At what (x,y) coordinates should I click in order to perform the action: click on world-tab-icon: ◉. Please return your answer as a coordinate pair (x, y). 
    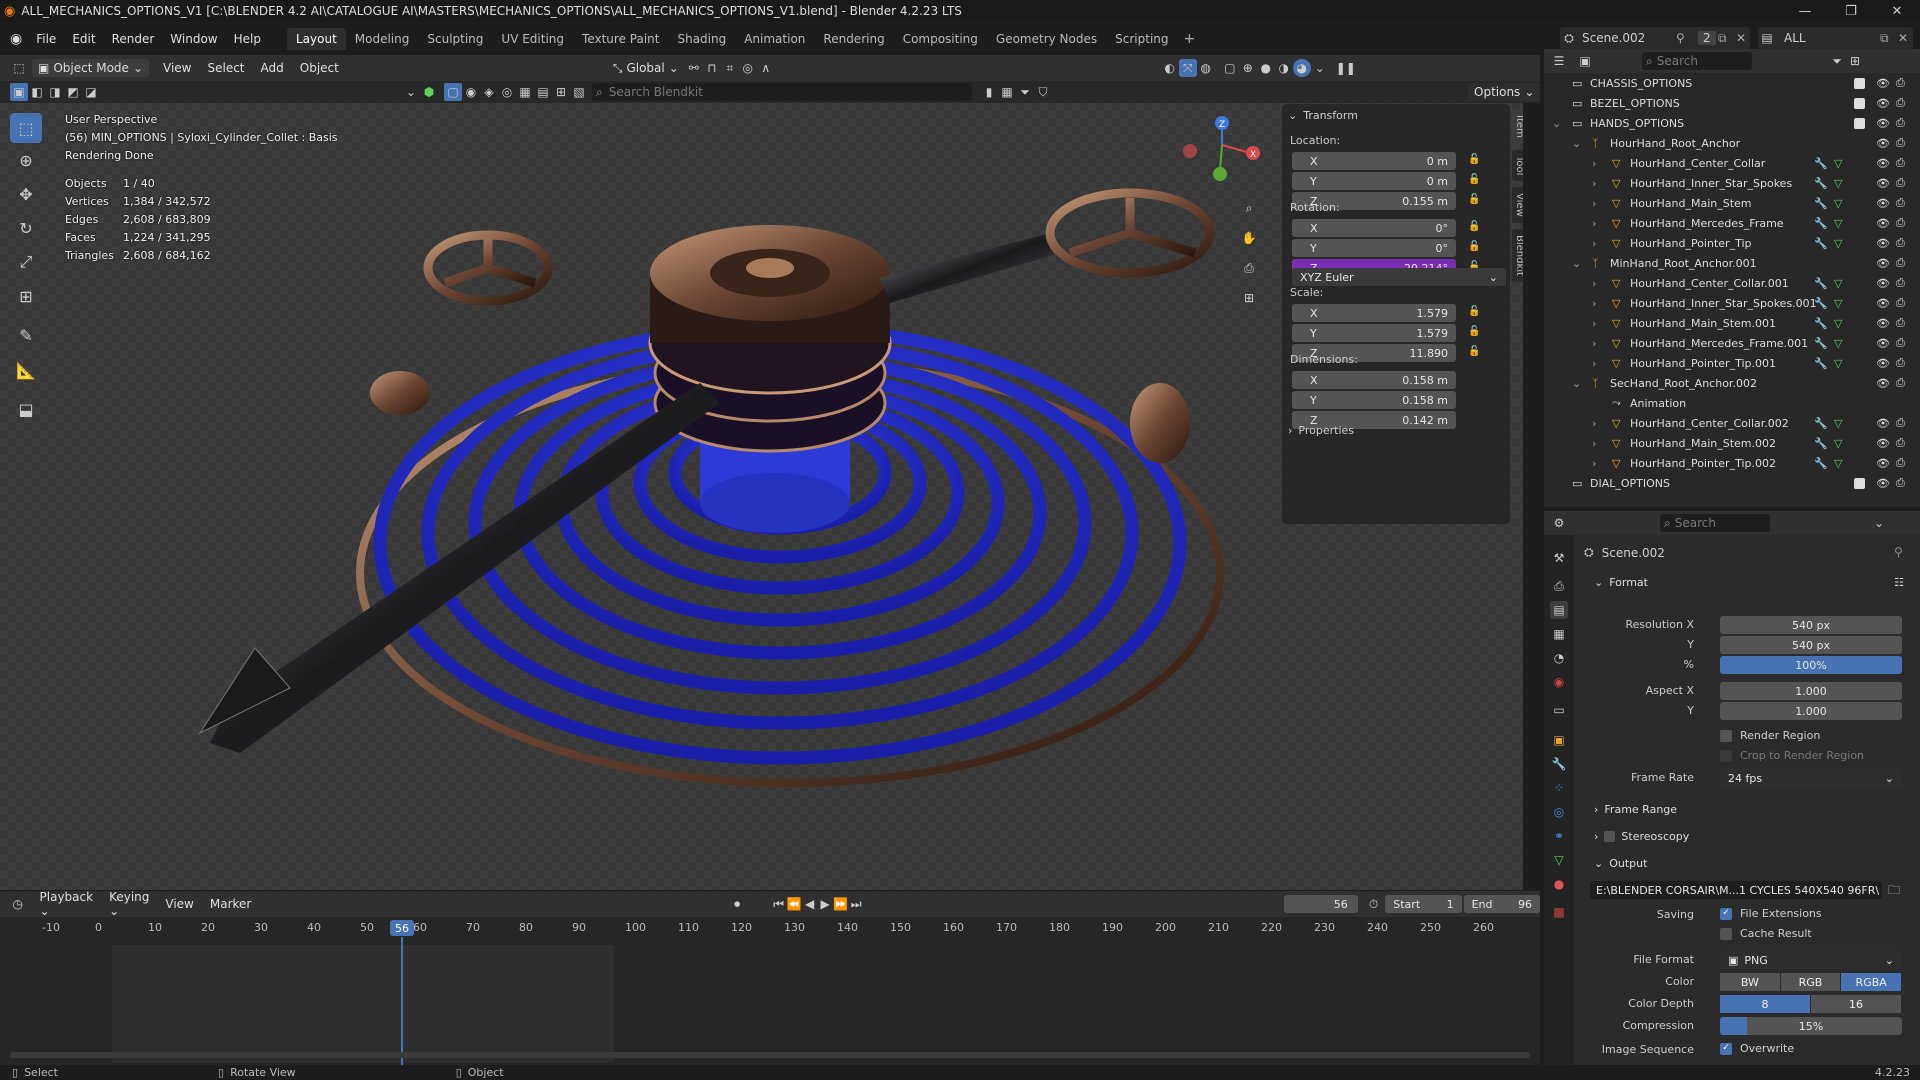
    Looking at the image, I should click on (1559, 682).